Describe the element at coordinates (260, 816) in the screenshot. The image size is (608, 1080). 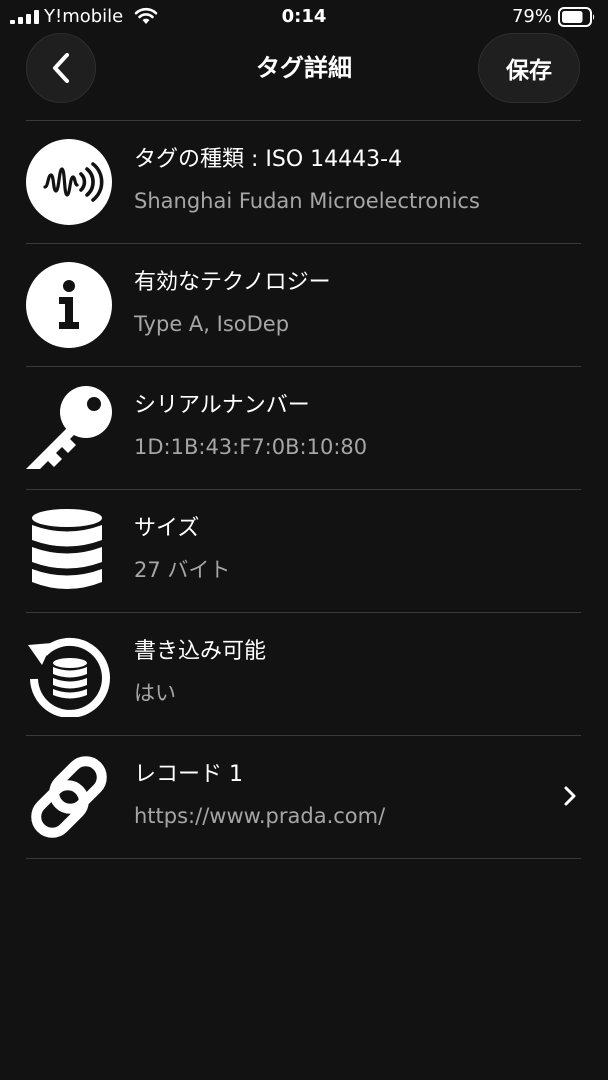
I see `row-value: https://www.prada.com/` at that location.